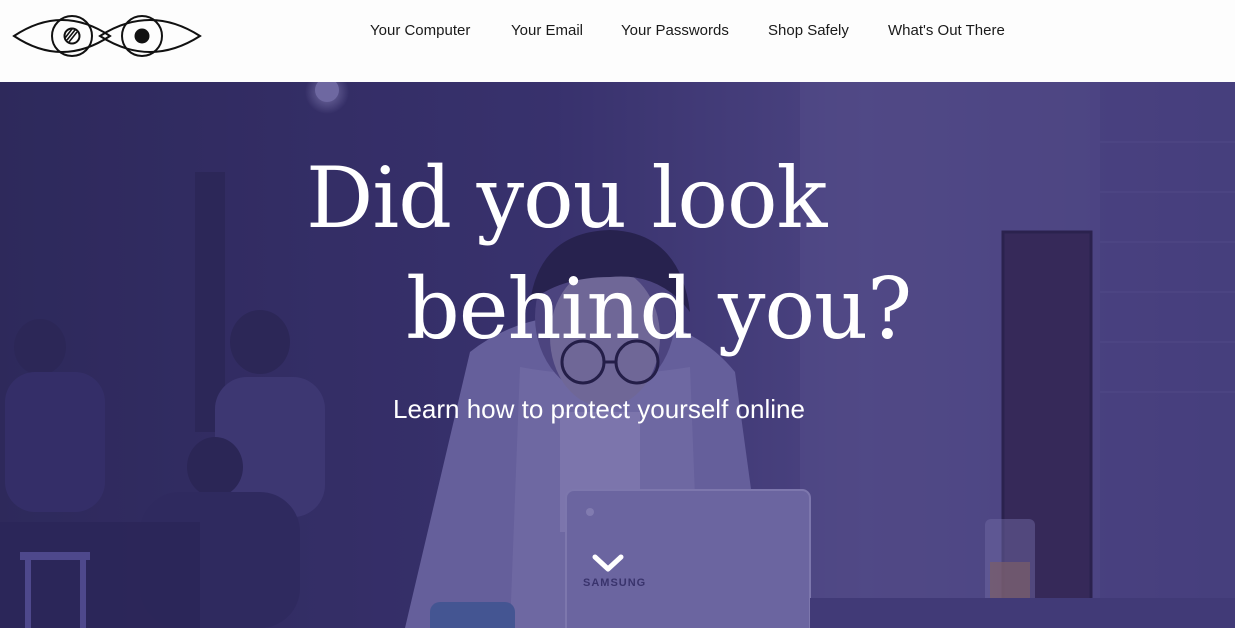 The width and height of the screenshot is (1235, 628). I want to click on chevron-down-icon, so click(608, 563).